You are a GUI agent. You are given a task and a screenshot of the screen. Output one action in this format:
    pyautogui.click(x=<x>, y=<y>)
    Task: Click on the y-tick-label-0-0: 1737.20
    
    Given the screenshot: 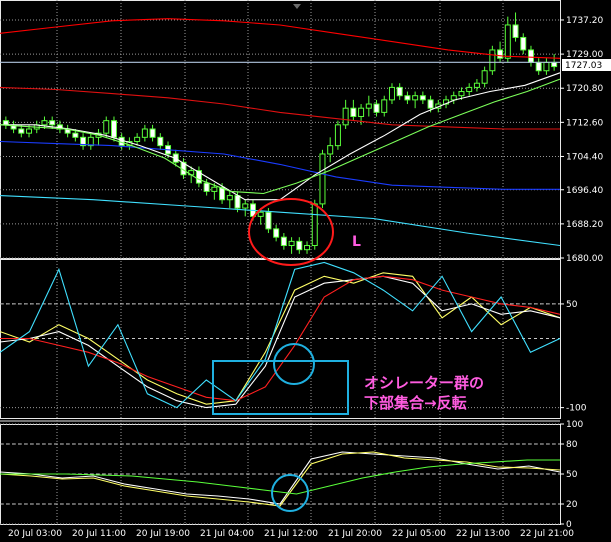 What is the action you would take?
    pyautogui.click(x=584, y=21)
    